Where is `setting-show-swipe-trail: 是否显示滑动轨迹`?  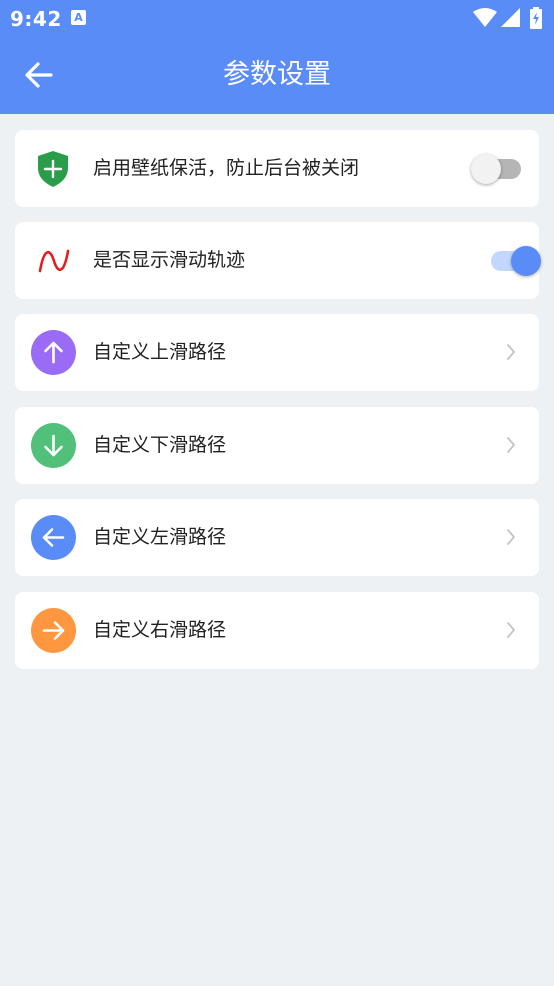 setting-show-swipe-trail: 是否显示滑动轨迹 is located at coordinates (278, 260).